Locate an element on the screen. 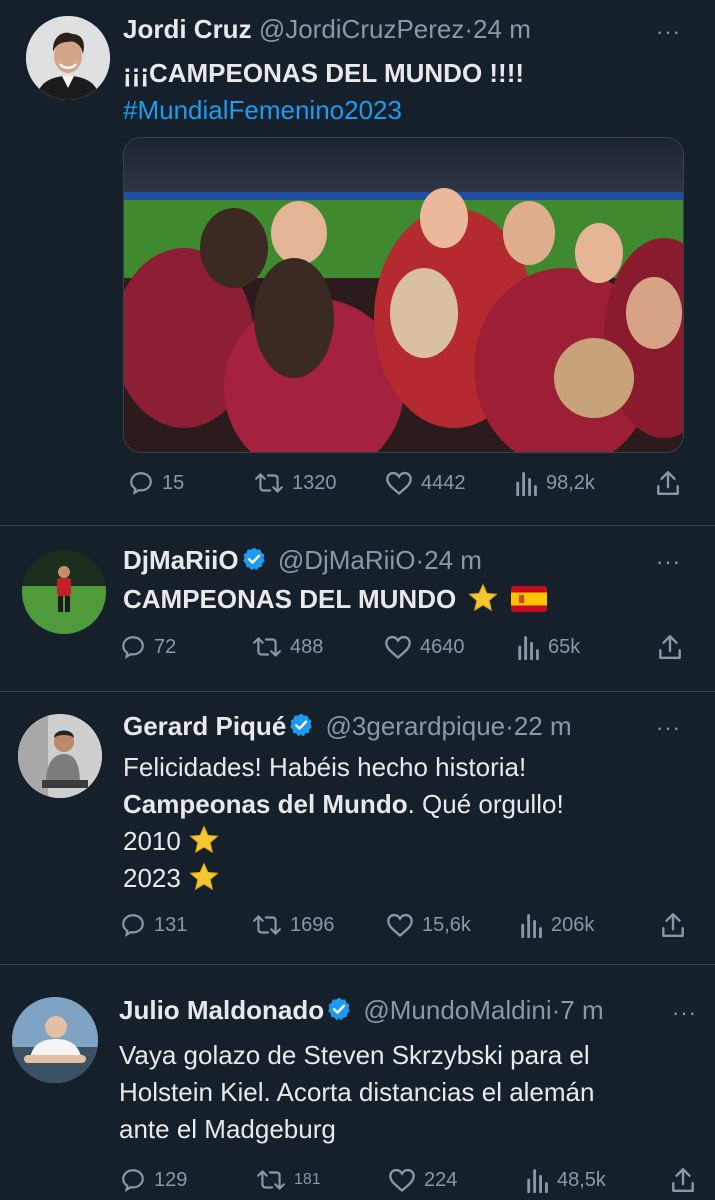 This screenshot has height=1200, width=715. author-handle: @DjMaRiiO is located at coordinates (347, 560).